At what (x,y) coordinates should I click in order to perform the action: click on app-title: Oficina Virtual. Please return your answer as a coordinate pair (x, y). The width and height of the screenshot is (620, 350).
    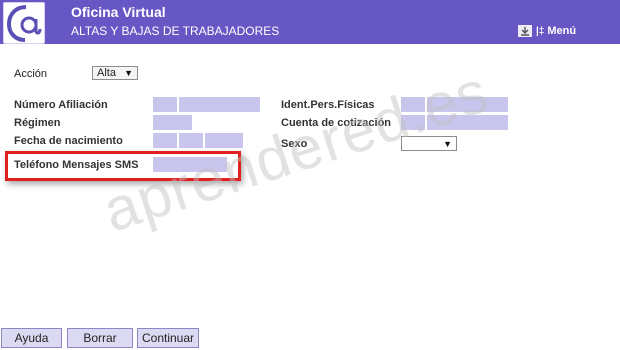
    Looking at the image, I should click on (118, 12).